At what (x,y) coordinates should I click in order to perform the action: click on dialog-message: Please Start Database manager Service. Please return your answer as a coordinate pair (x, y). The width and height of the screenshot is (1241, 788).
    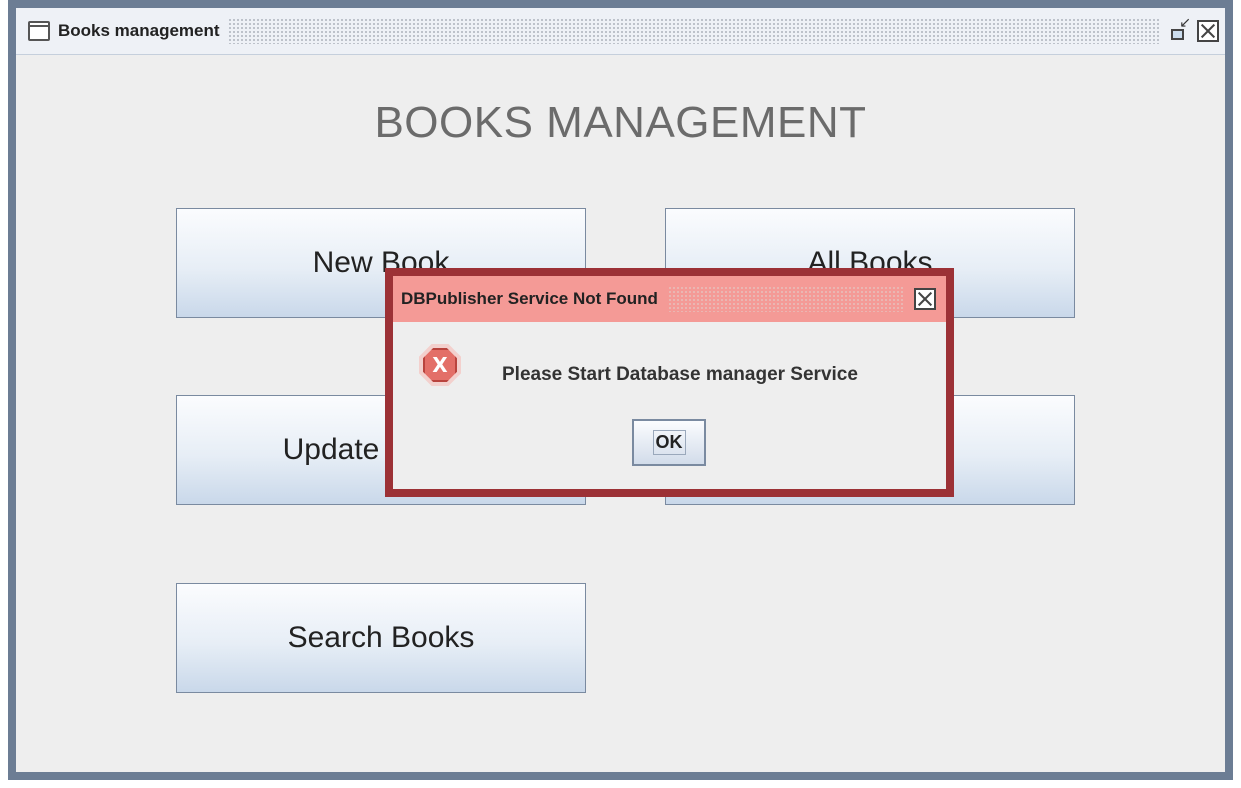
    Looking at the image, I should click on (680, 374).